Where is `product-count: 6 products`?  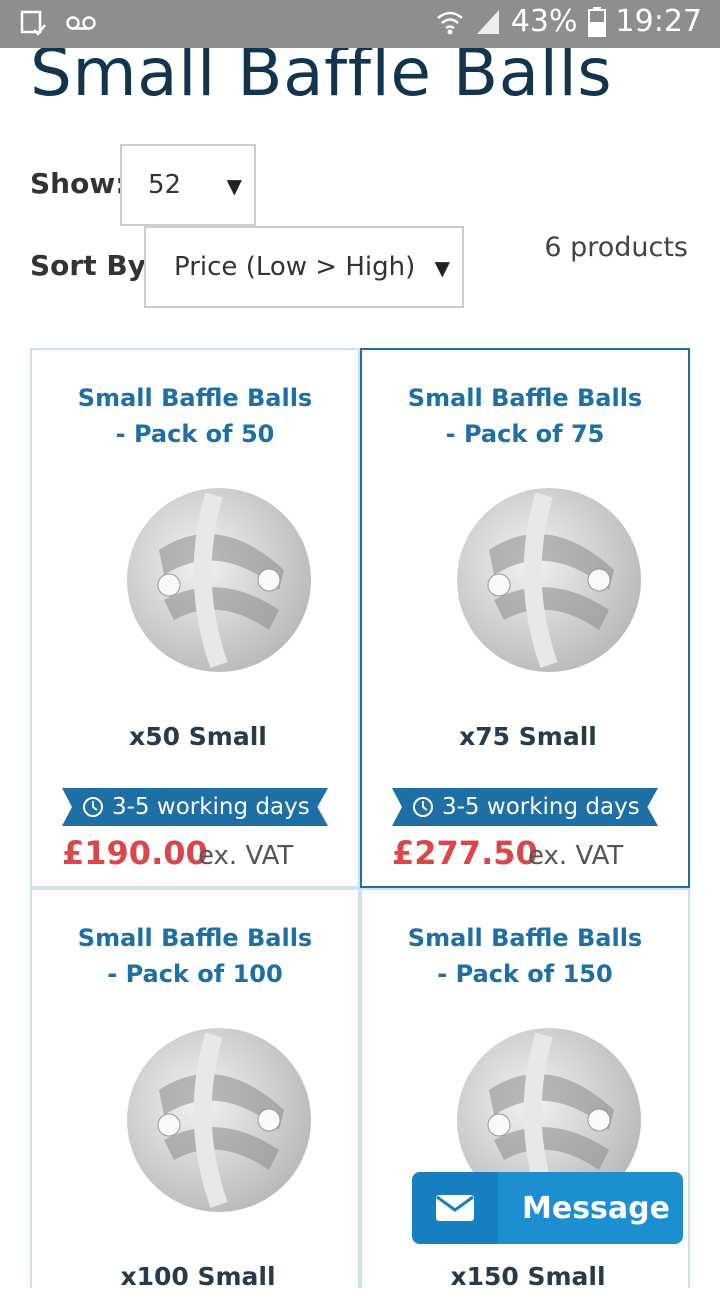
product-count: 6 products is located at coordinates (616, 247).